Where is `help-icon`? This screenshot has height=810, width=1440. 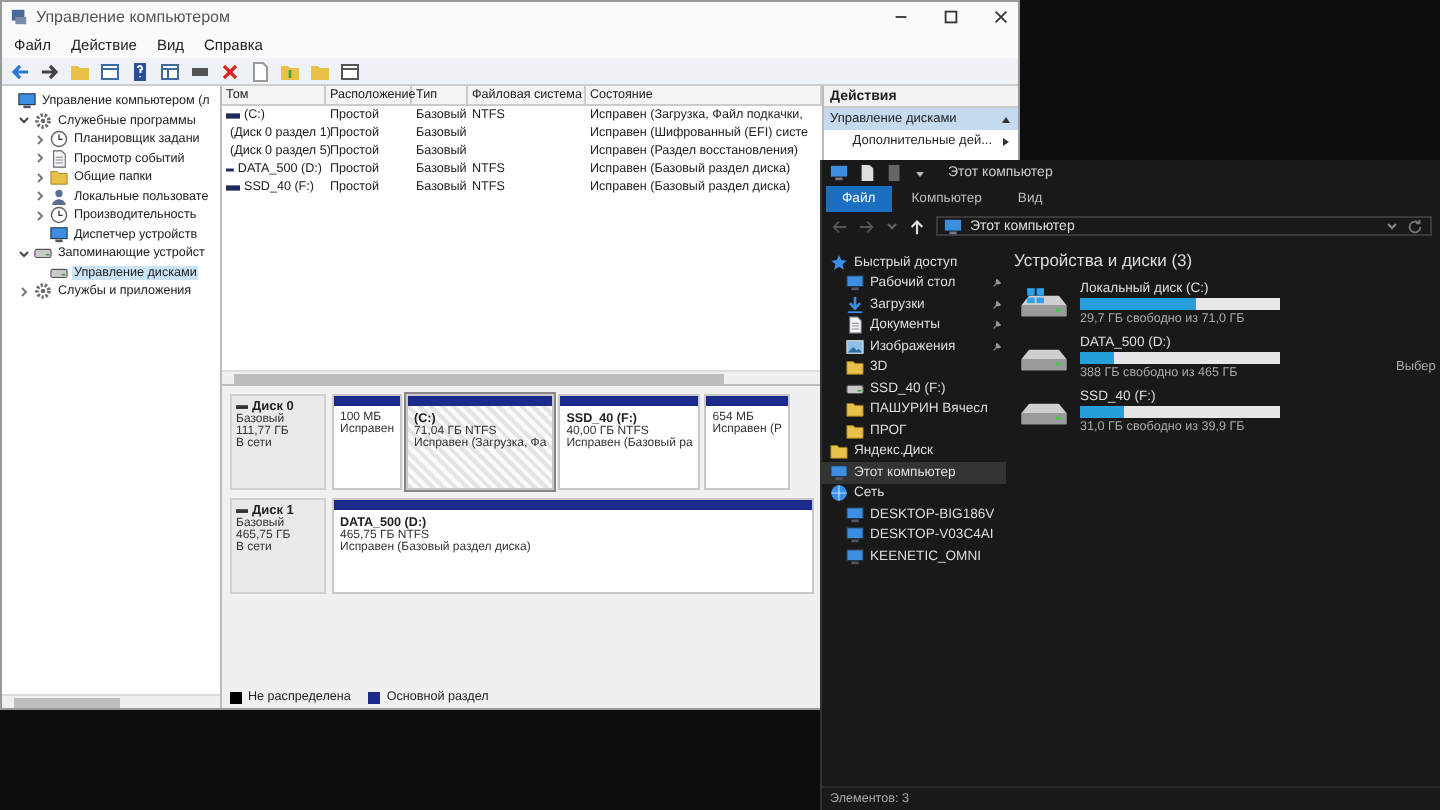 help-icon is located at coordinates (140, 71).